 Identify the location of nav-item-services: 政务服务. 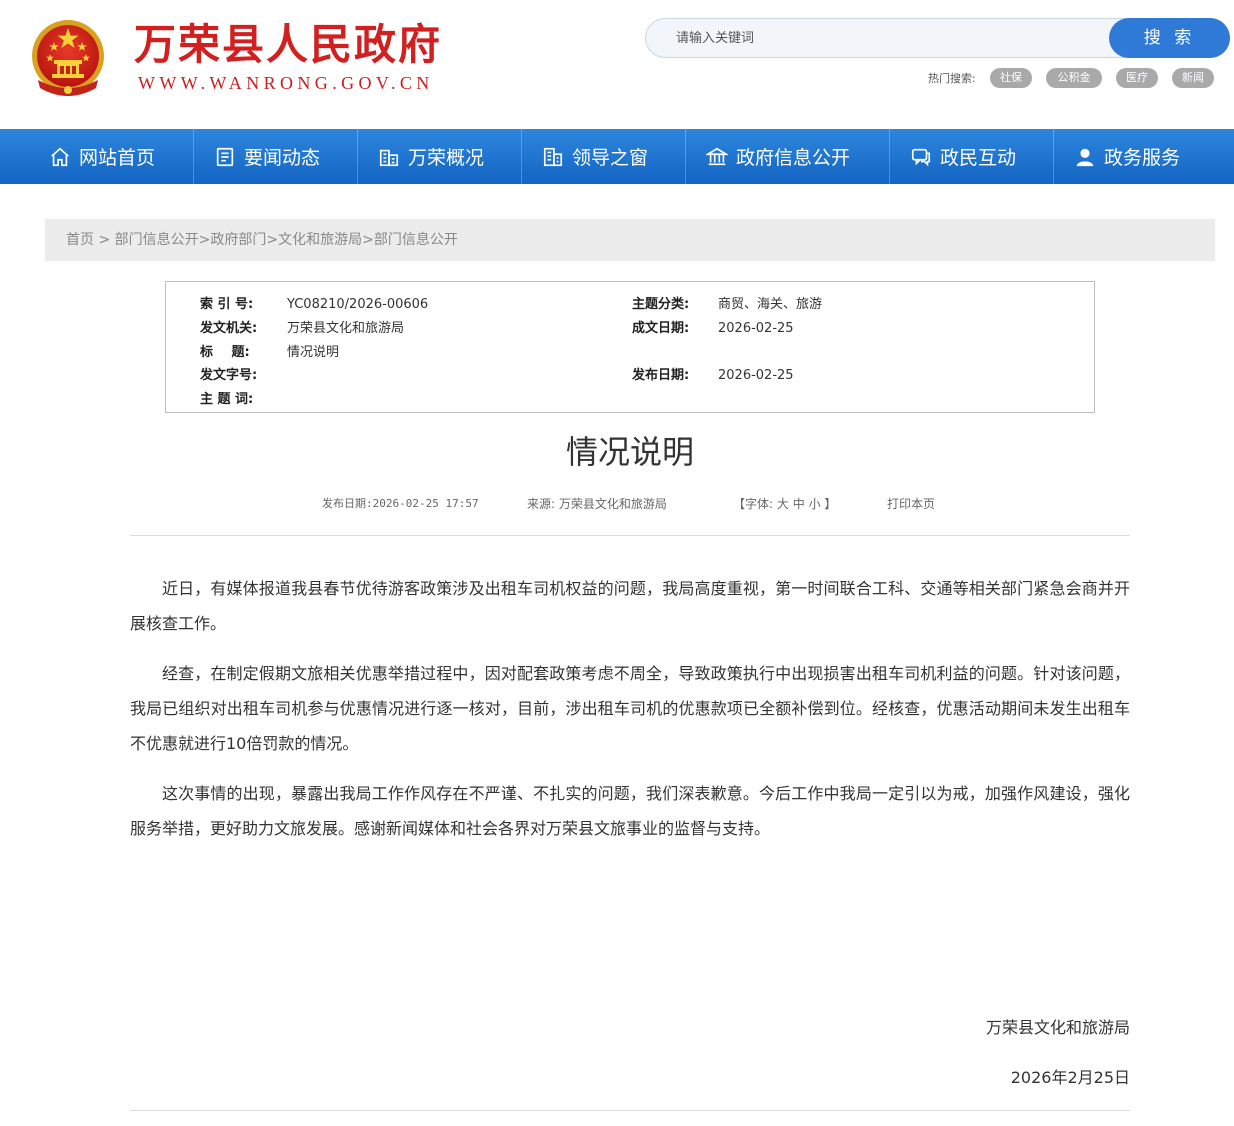
(1127, 156).